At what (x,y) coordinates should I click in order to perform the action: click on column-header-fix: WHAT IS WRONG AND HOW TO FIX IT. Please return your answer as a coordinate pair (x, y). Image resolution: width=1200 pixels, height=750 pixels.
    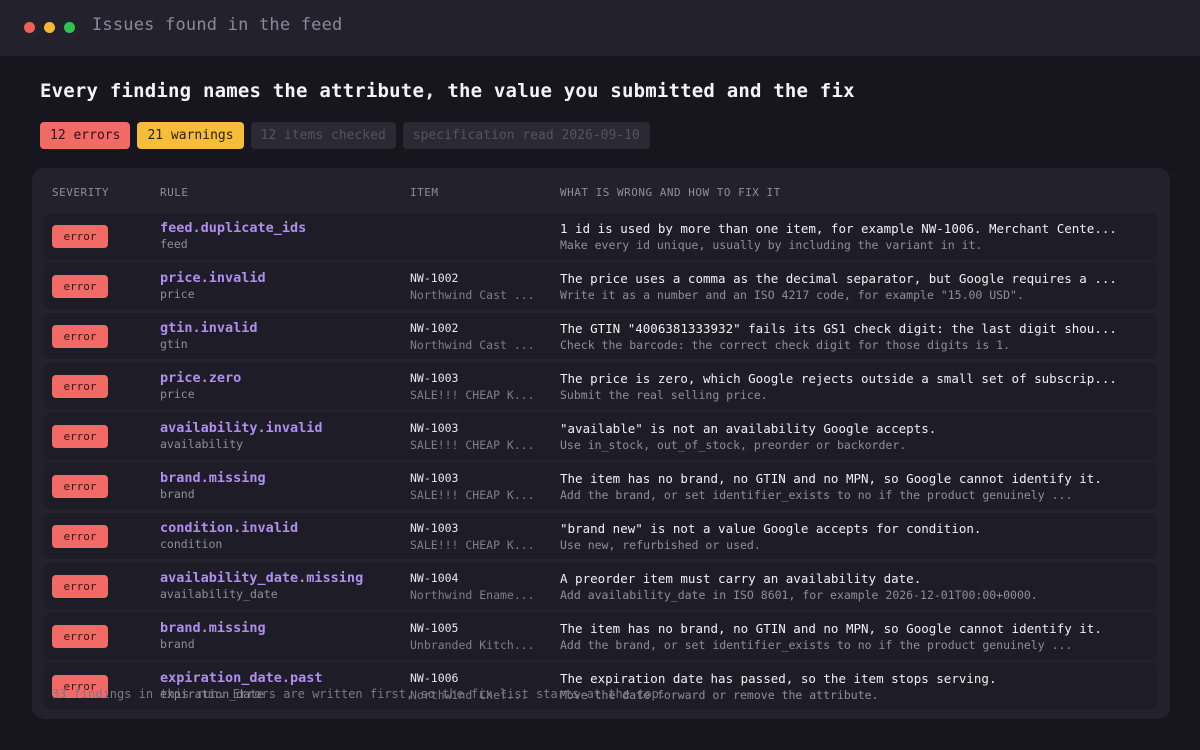
    Looking at the image, I should click on (670, 192).